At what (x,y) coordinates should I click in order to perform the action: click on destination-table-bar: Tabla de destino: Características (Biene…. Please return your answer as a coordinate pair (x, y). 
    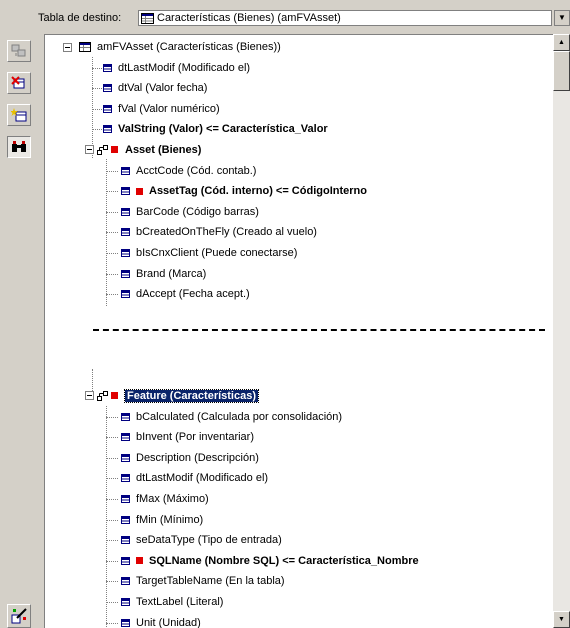
    Looking at the image, I should click on (285, 17).